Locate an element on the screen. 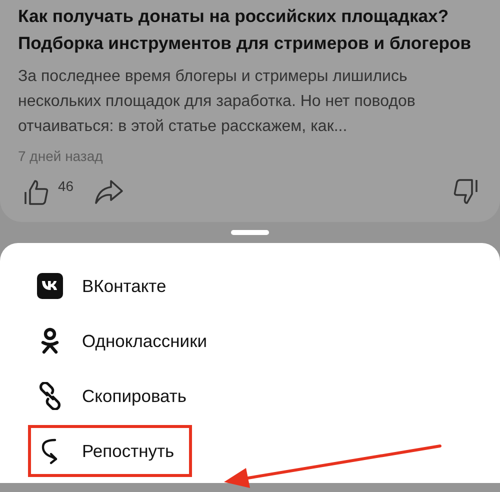 The height and width of the screenshot is (492, 500). thumbs-up-icon is located at coordinates (37, 192).